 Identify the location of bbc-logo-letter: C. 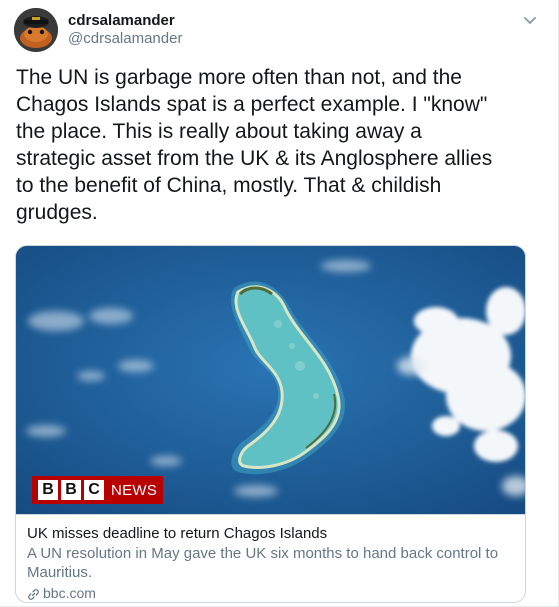
(94, 490).